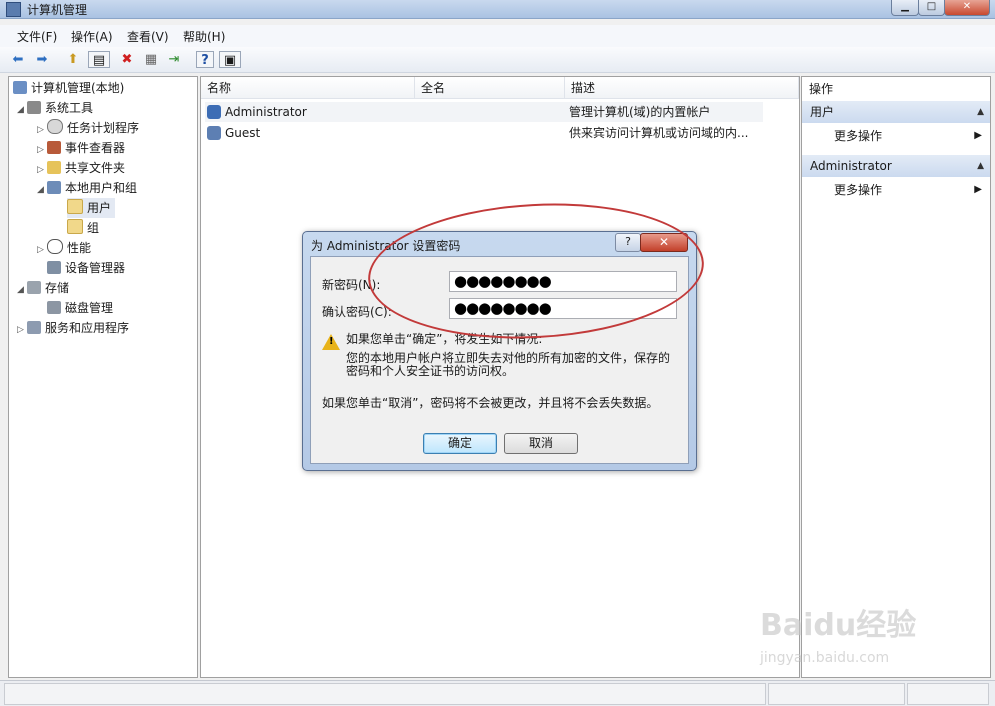 The image size is (995, 706). What do you see at coordinates (20, 87) in the screenshot?
I see `computer-icon` at bounding box center [20, 87].